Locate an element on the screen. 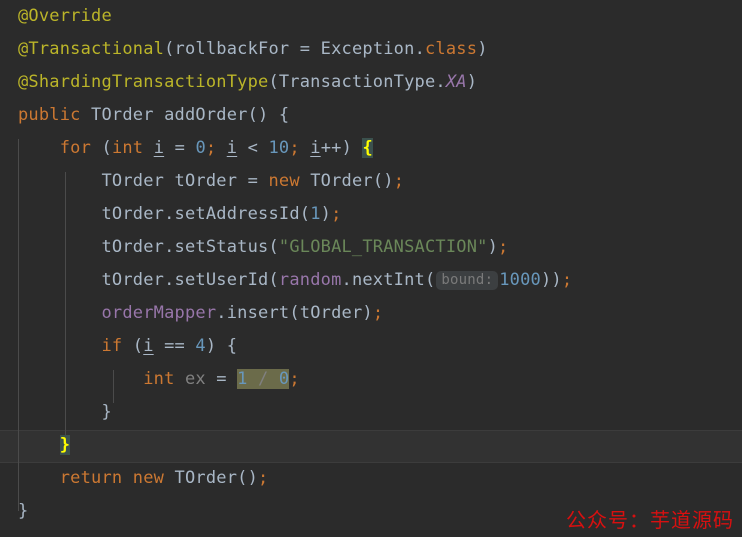 The width and height of the screenshot is (742, 537). equality-operator: == is located at coordinates (174, 346).